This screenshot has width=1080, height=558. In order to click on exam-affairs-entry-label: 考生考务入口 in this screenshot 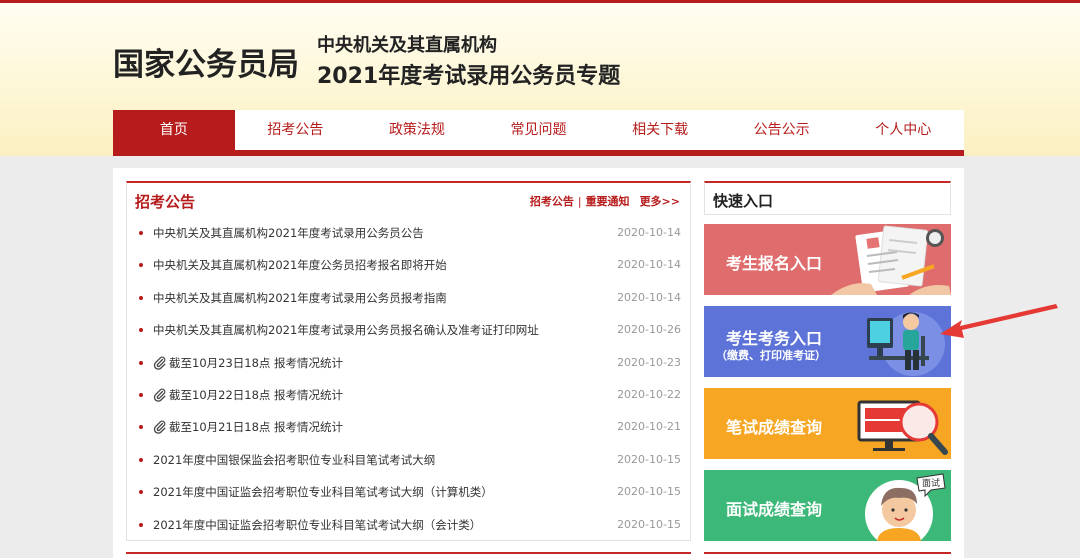, I will do `click(774, 338)`.